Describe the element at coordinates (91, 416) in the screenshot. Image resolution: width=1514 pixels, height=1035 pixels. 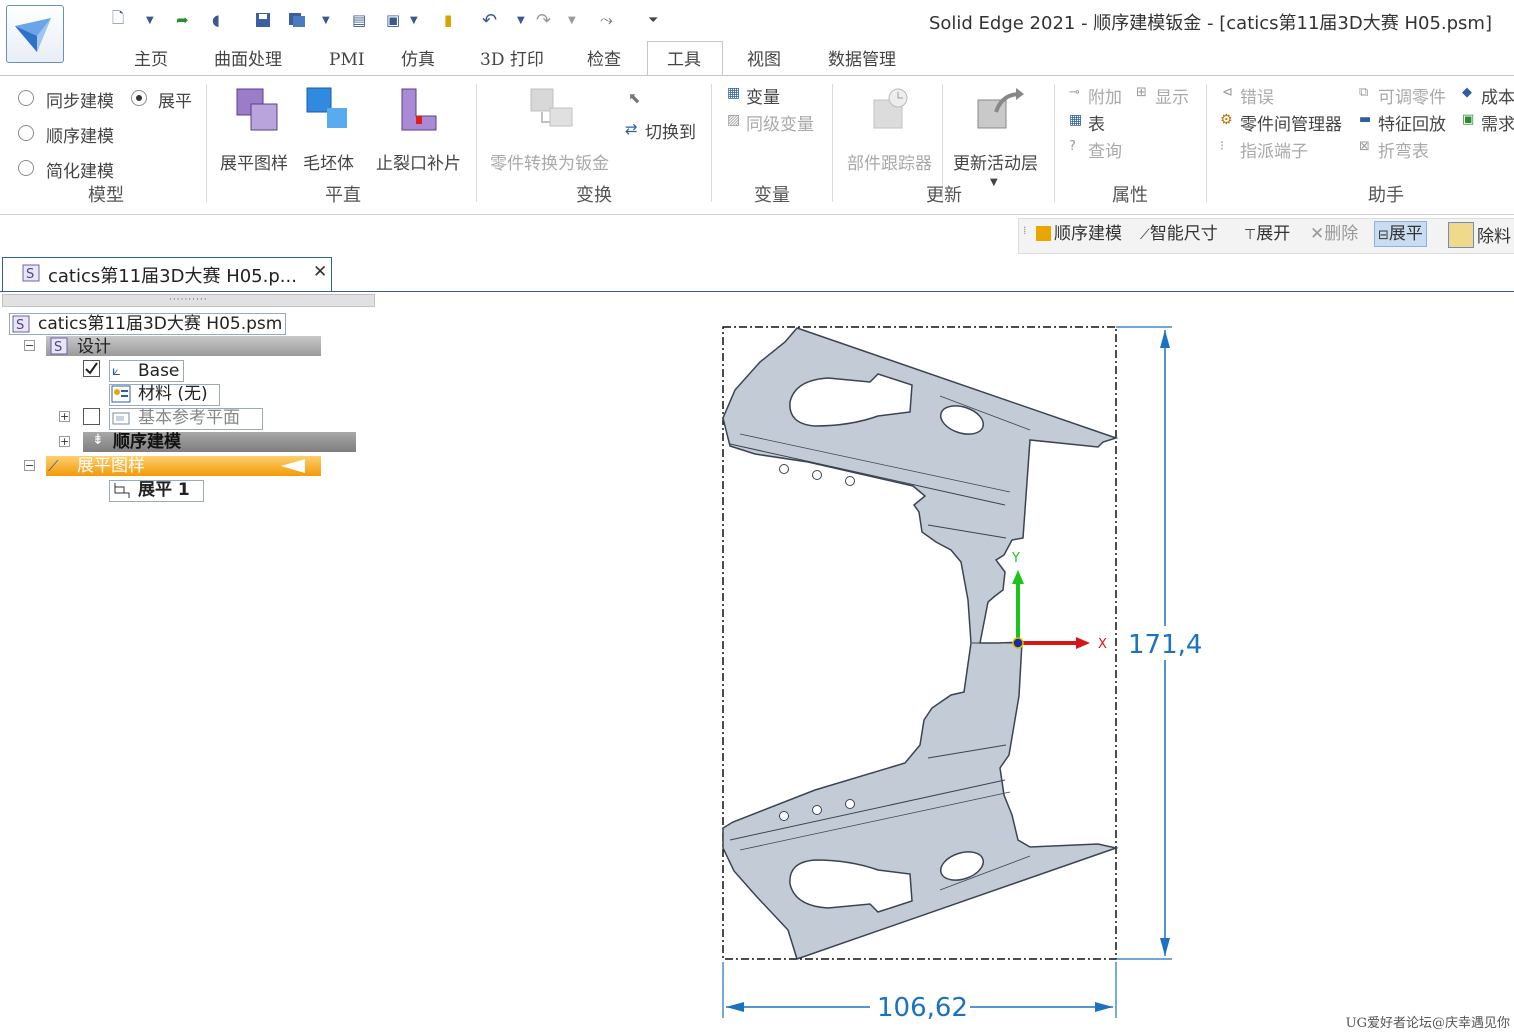
I see `ref-planes-visibility-checkbox` at that location.